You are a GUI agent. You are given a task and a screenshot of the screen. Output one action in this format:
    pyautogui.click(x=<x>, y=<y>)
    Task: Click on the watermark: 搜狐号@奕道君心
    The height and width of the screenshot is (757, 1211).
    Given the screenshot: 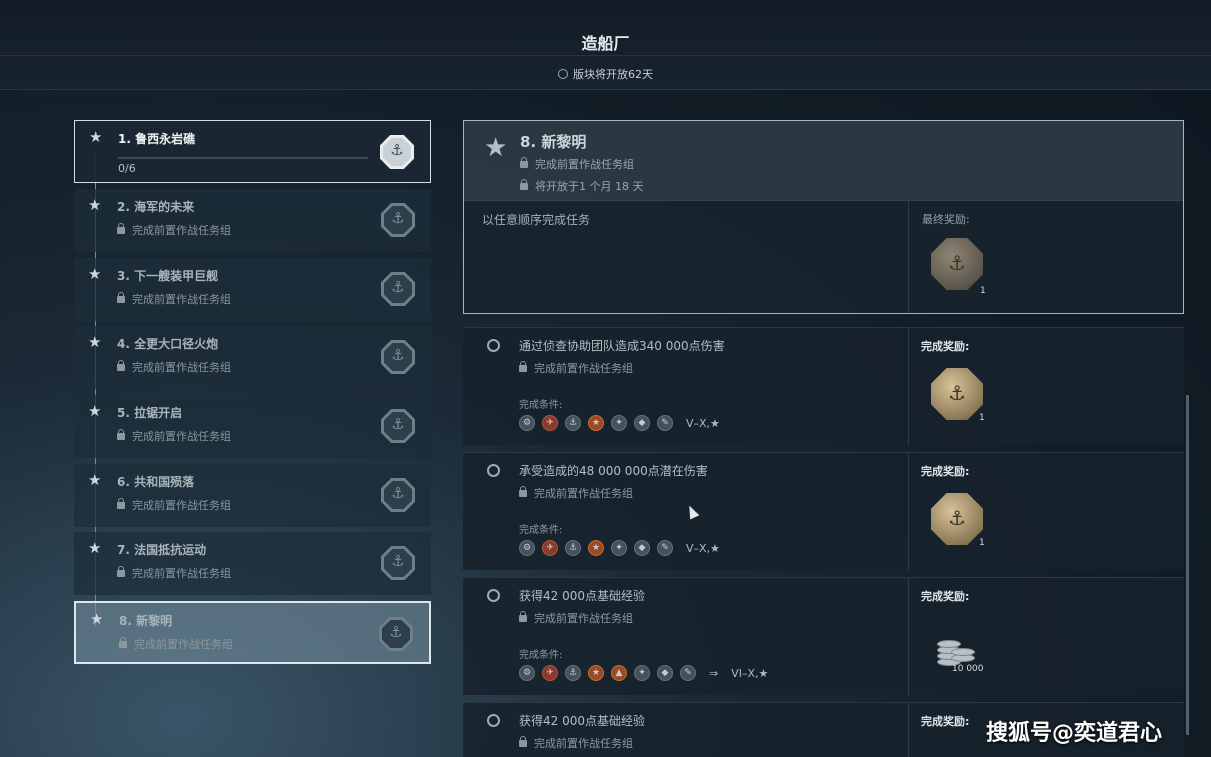 What is the action you would take?
    pyautogui.click(x=1074, y=733)
    